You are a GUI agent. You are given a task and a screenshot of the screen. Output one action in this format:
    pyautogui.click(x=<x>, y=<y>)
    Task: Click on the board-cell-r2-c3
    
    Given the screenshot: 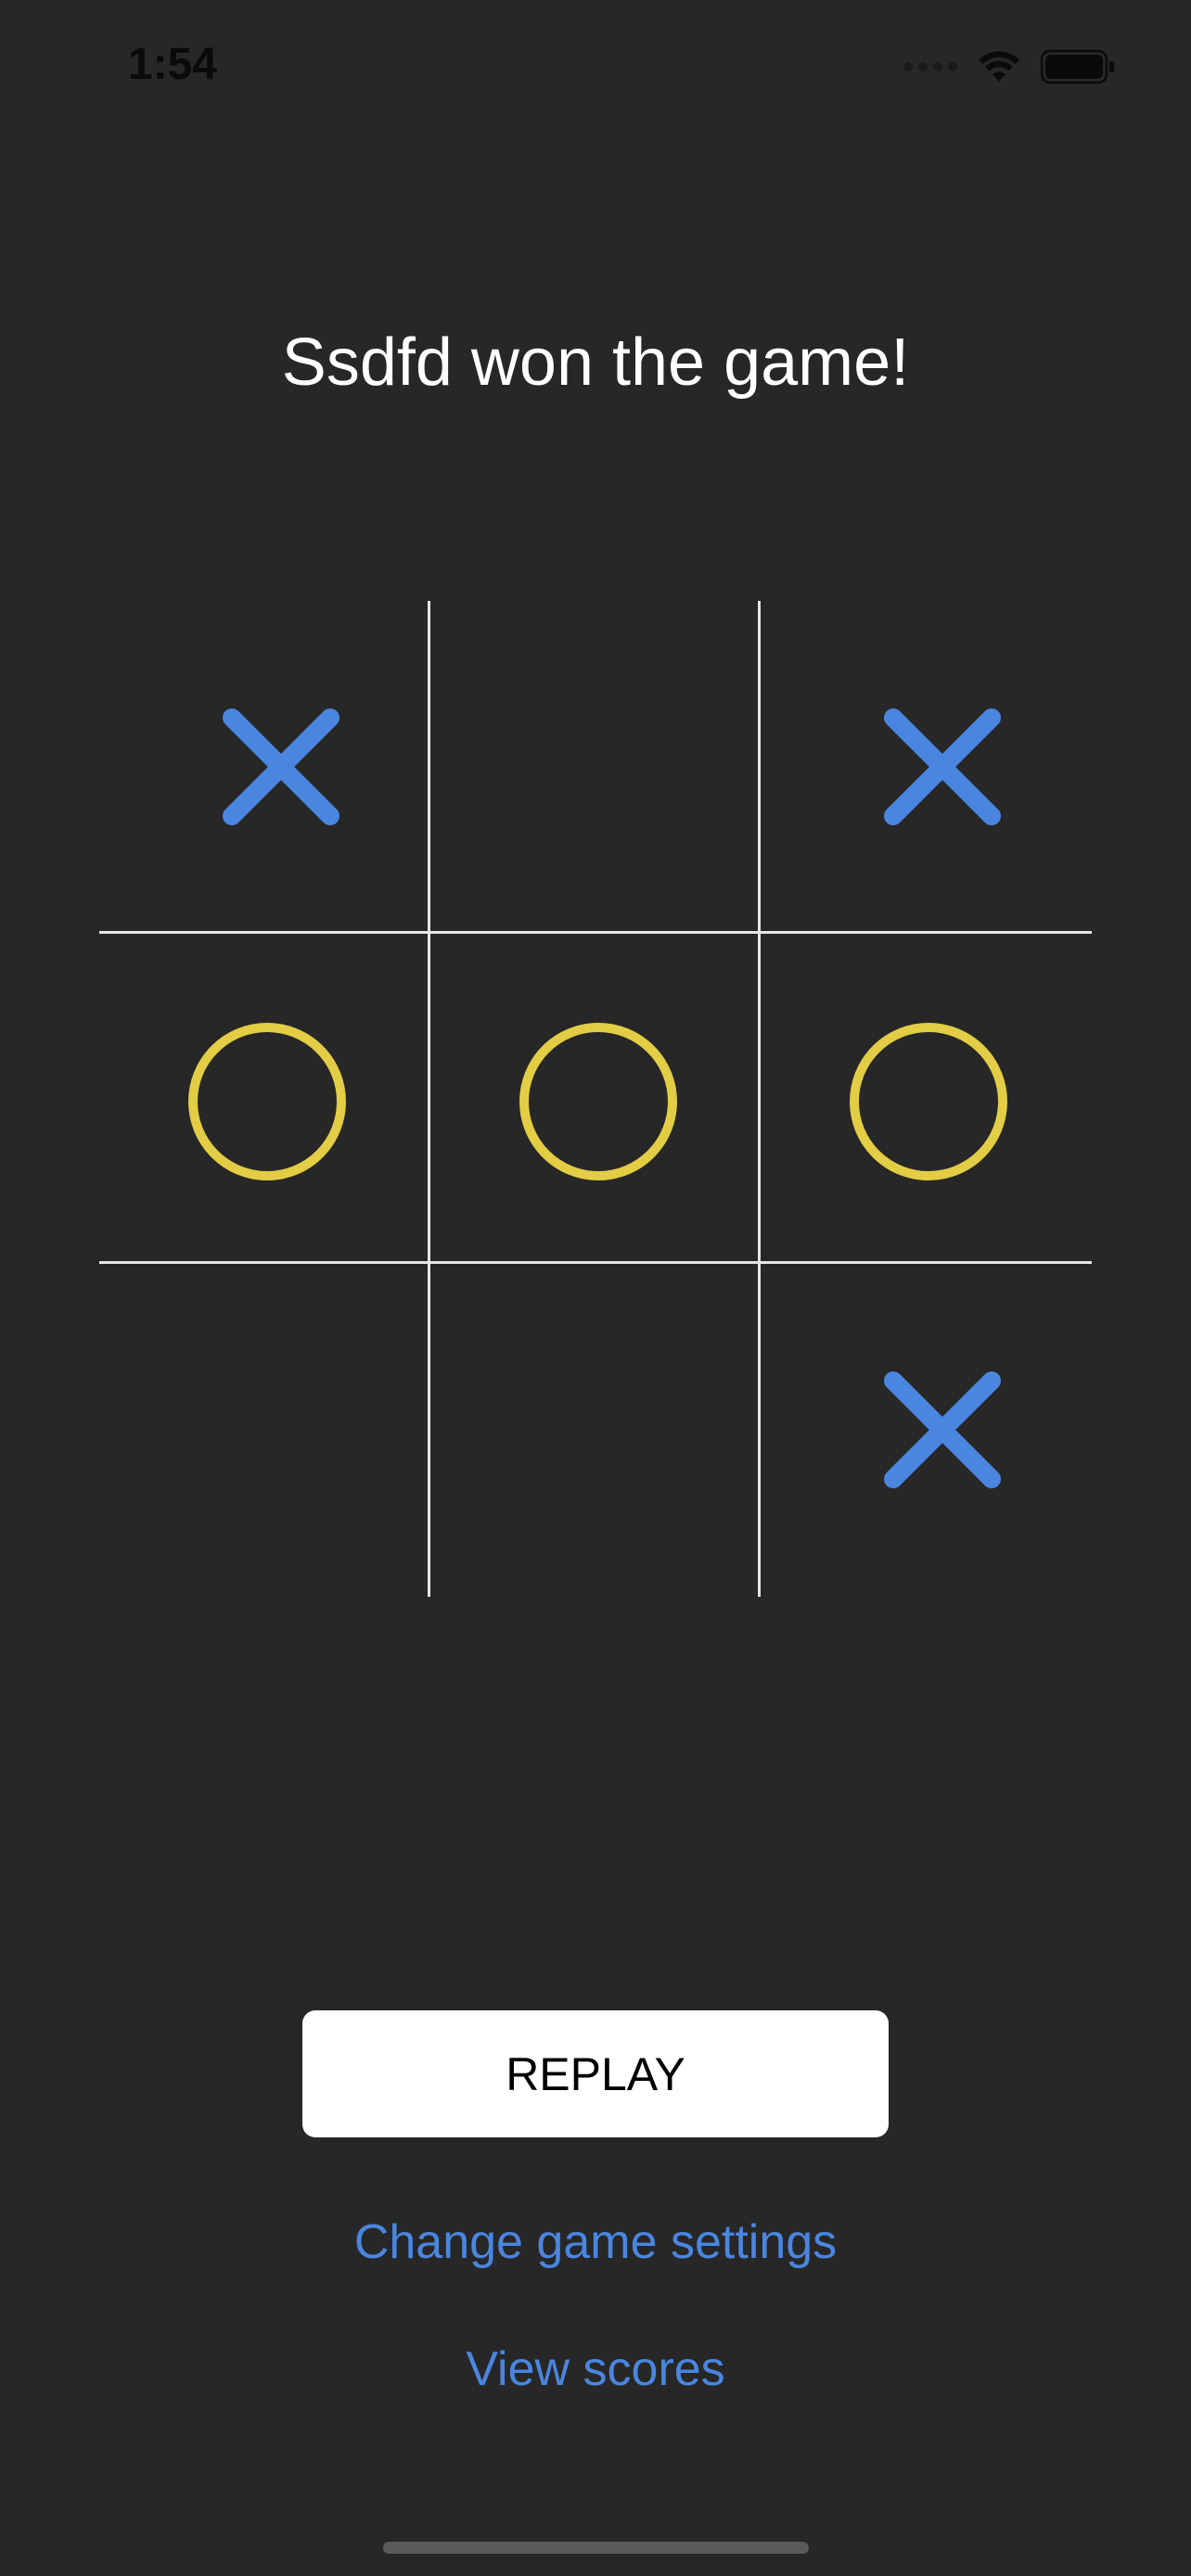 What is the action you would take?
    pyautogui.click(x=926, y=1099)
    